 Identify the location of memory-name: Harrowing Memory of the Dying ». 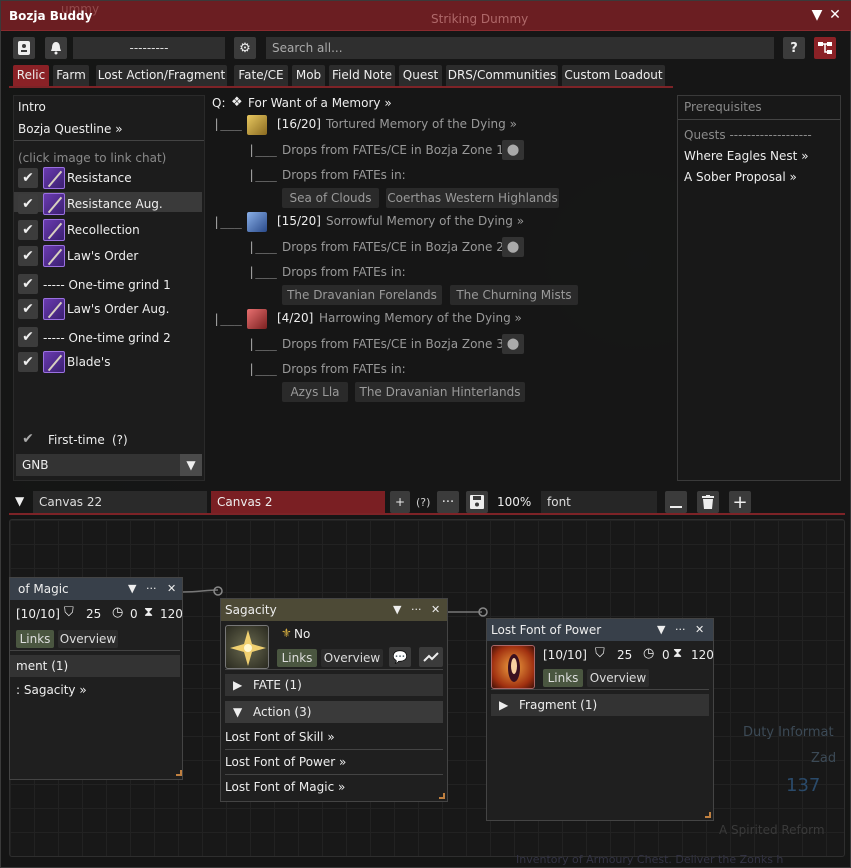
(420, 318).